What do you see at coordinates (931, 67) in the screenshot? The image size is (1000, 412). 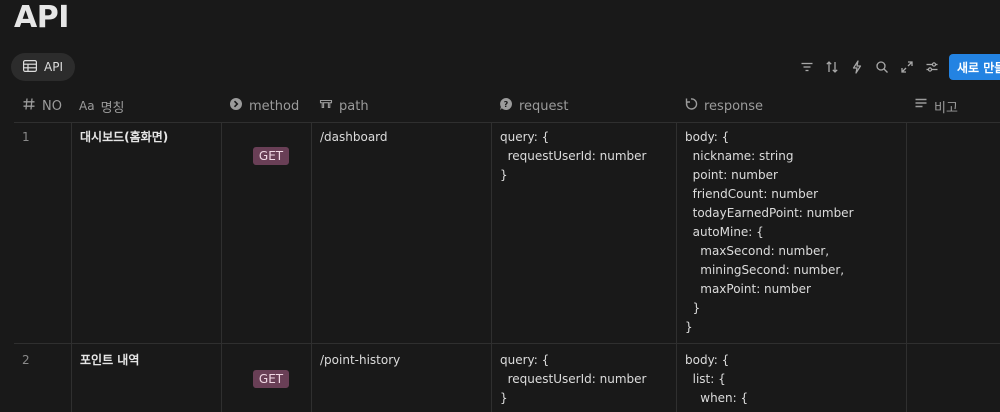 I see `settings-icon` at bounding box center [931, 67].